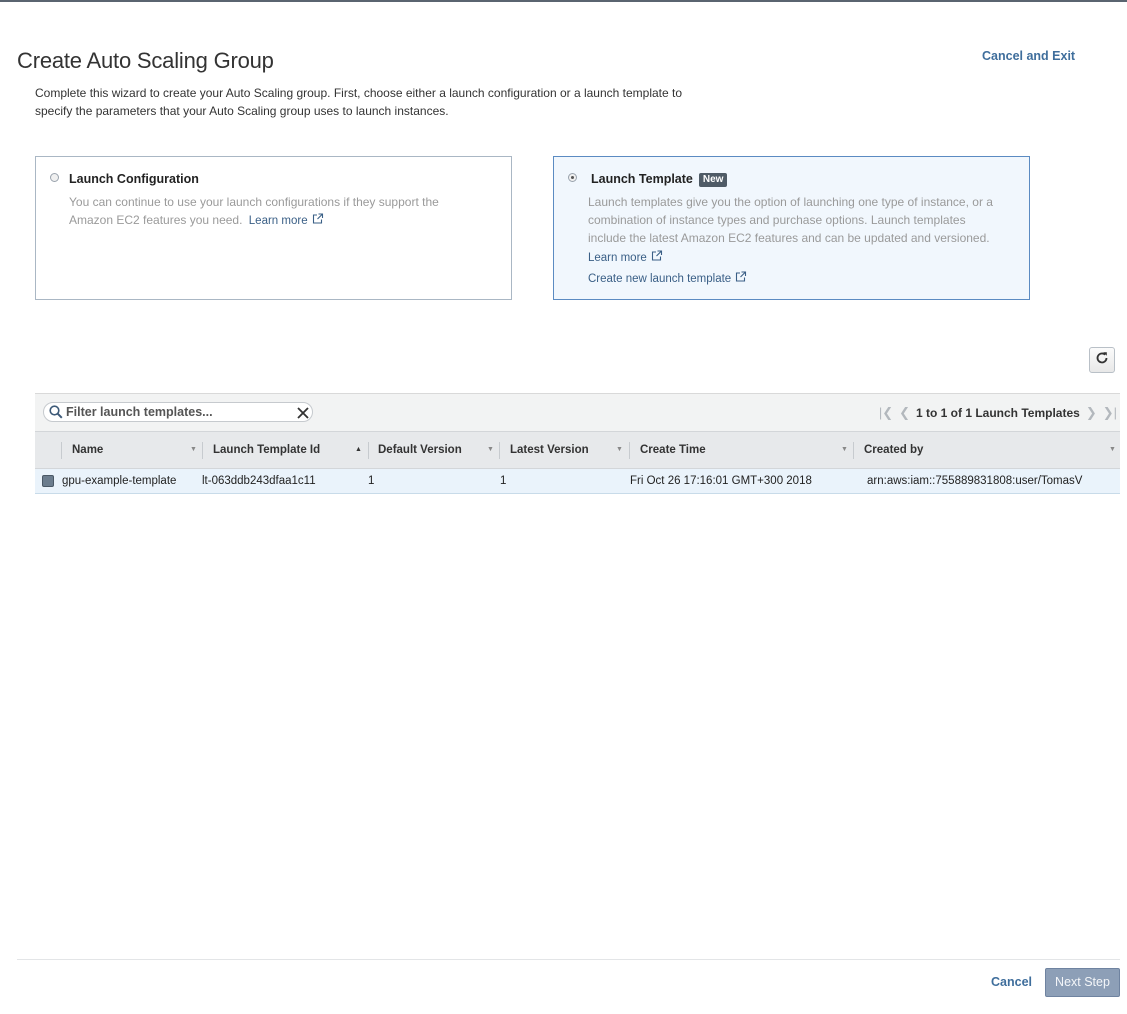  Describe the element at coordinates (87, 450) in the screenshot. I see `column-header-name: Name` at that location.